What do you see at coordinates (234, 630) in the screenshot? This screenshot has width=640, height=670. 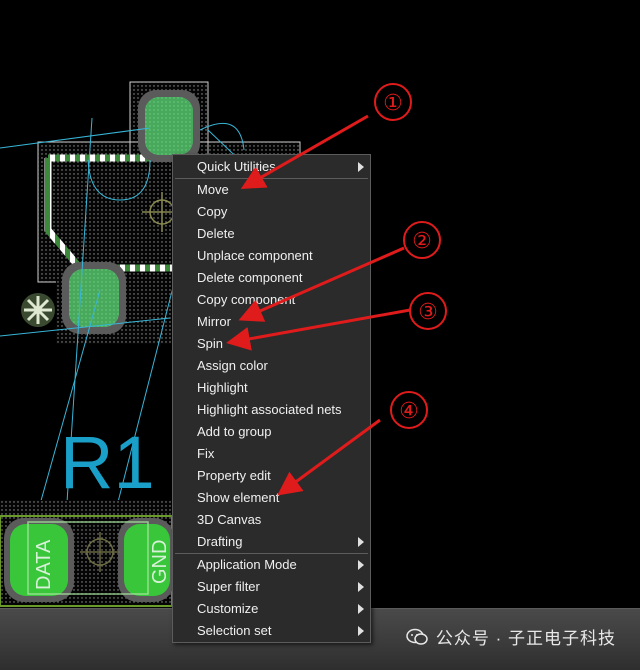 I see `menu-item-label: Selection set` at bounding box center [234, 630].